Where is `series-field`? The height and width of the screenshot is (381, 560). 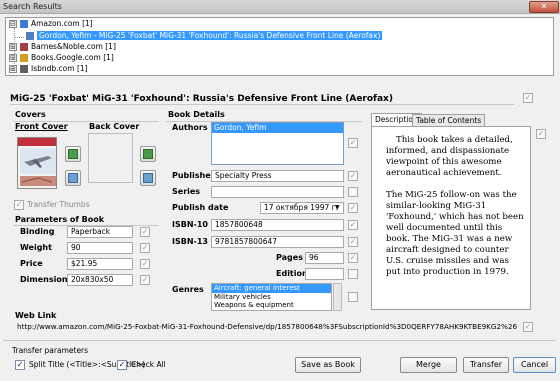
series-field is located at coordinates (277, 192).